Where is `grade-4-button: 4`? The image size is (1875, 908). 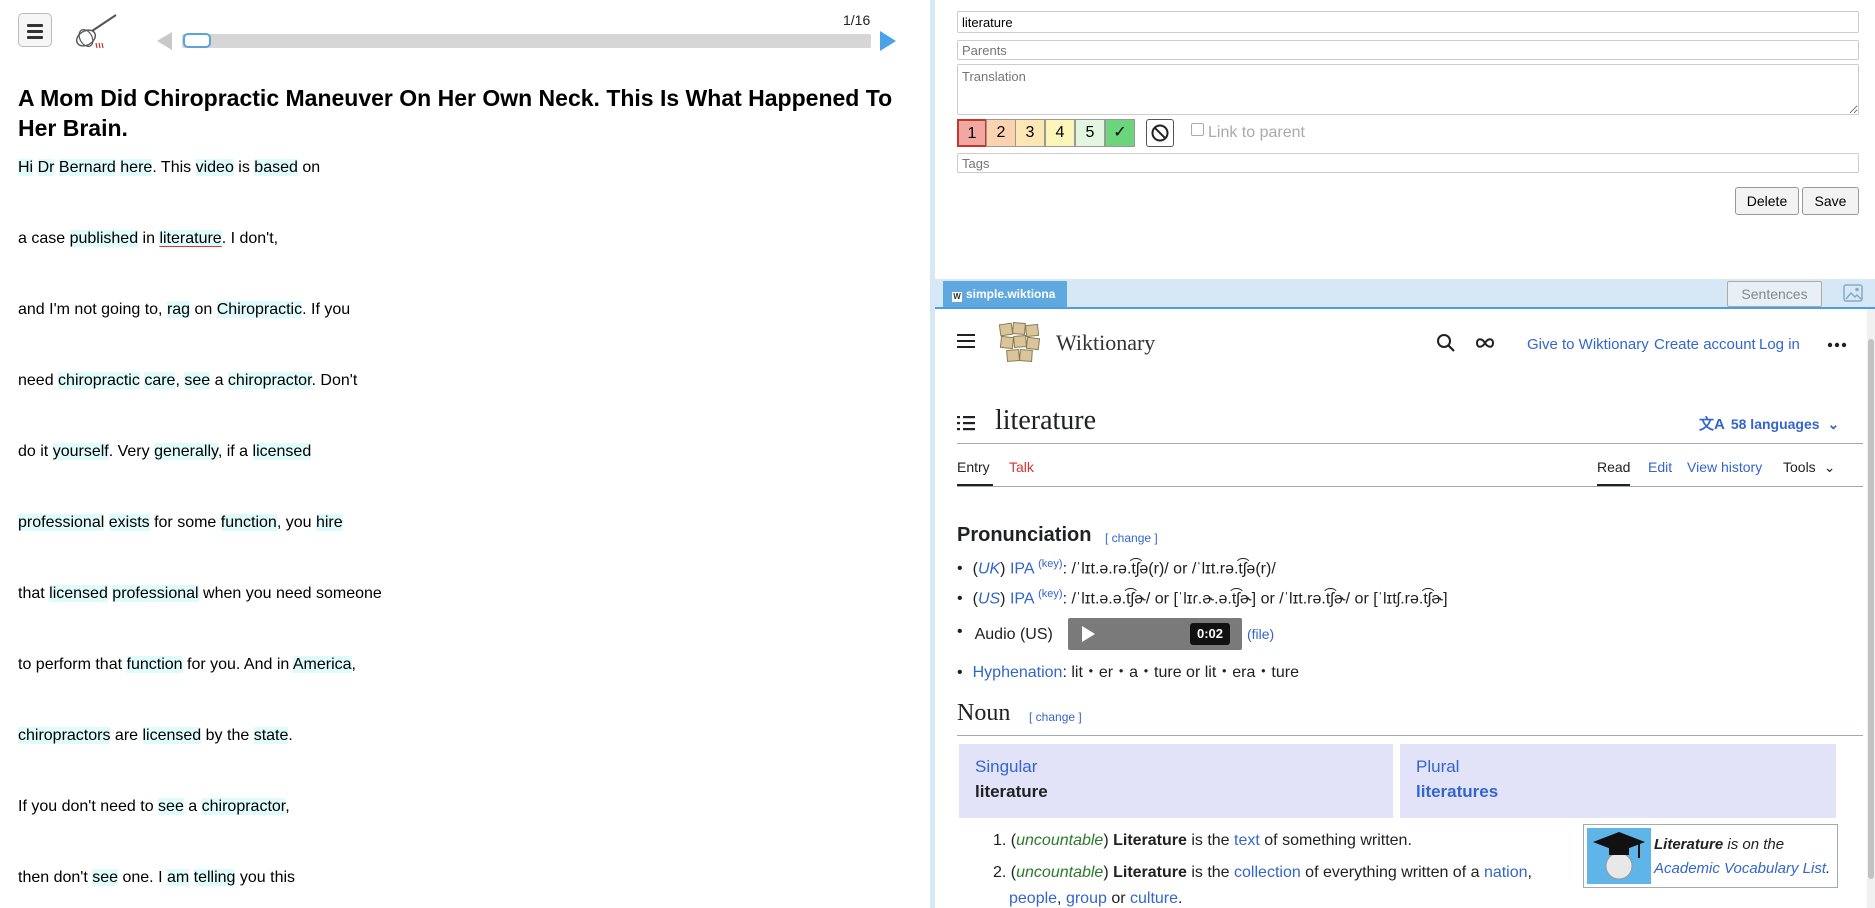
grade-4-button: 4 is located at coordinates (1060, 133).